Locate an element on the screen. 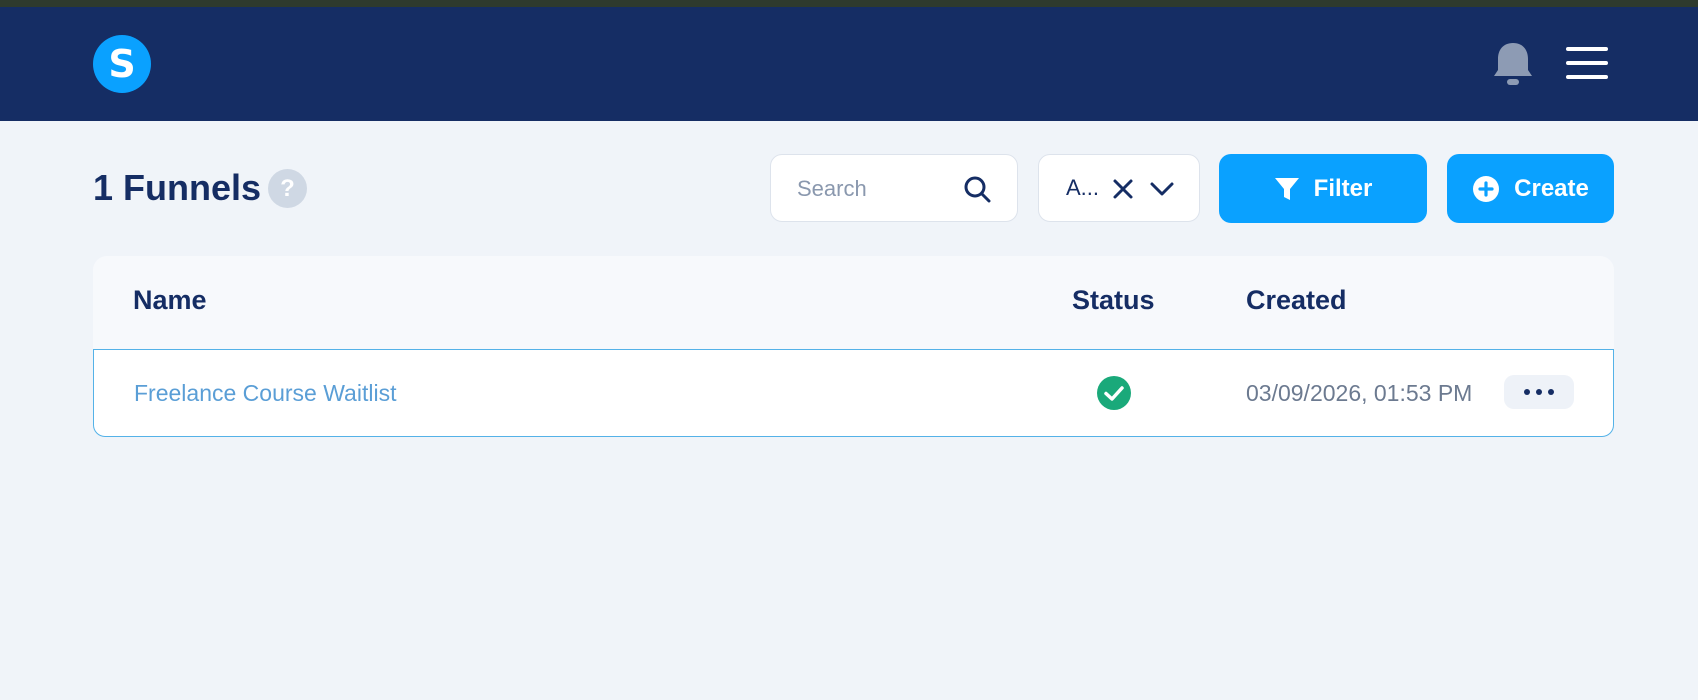  window-top-strip is located at coordinates (849, 3).